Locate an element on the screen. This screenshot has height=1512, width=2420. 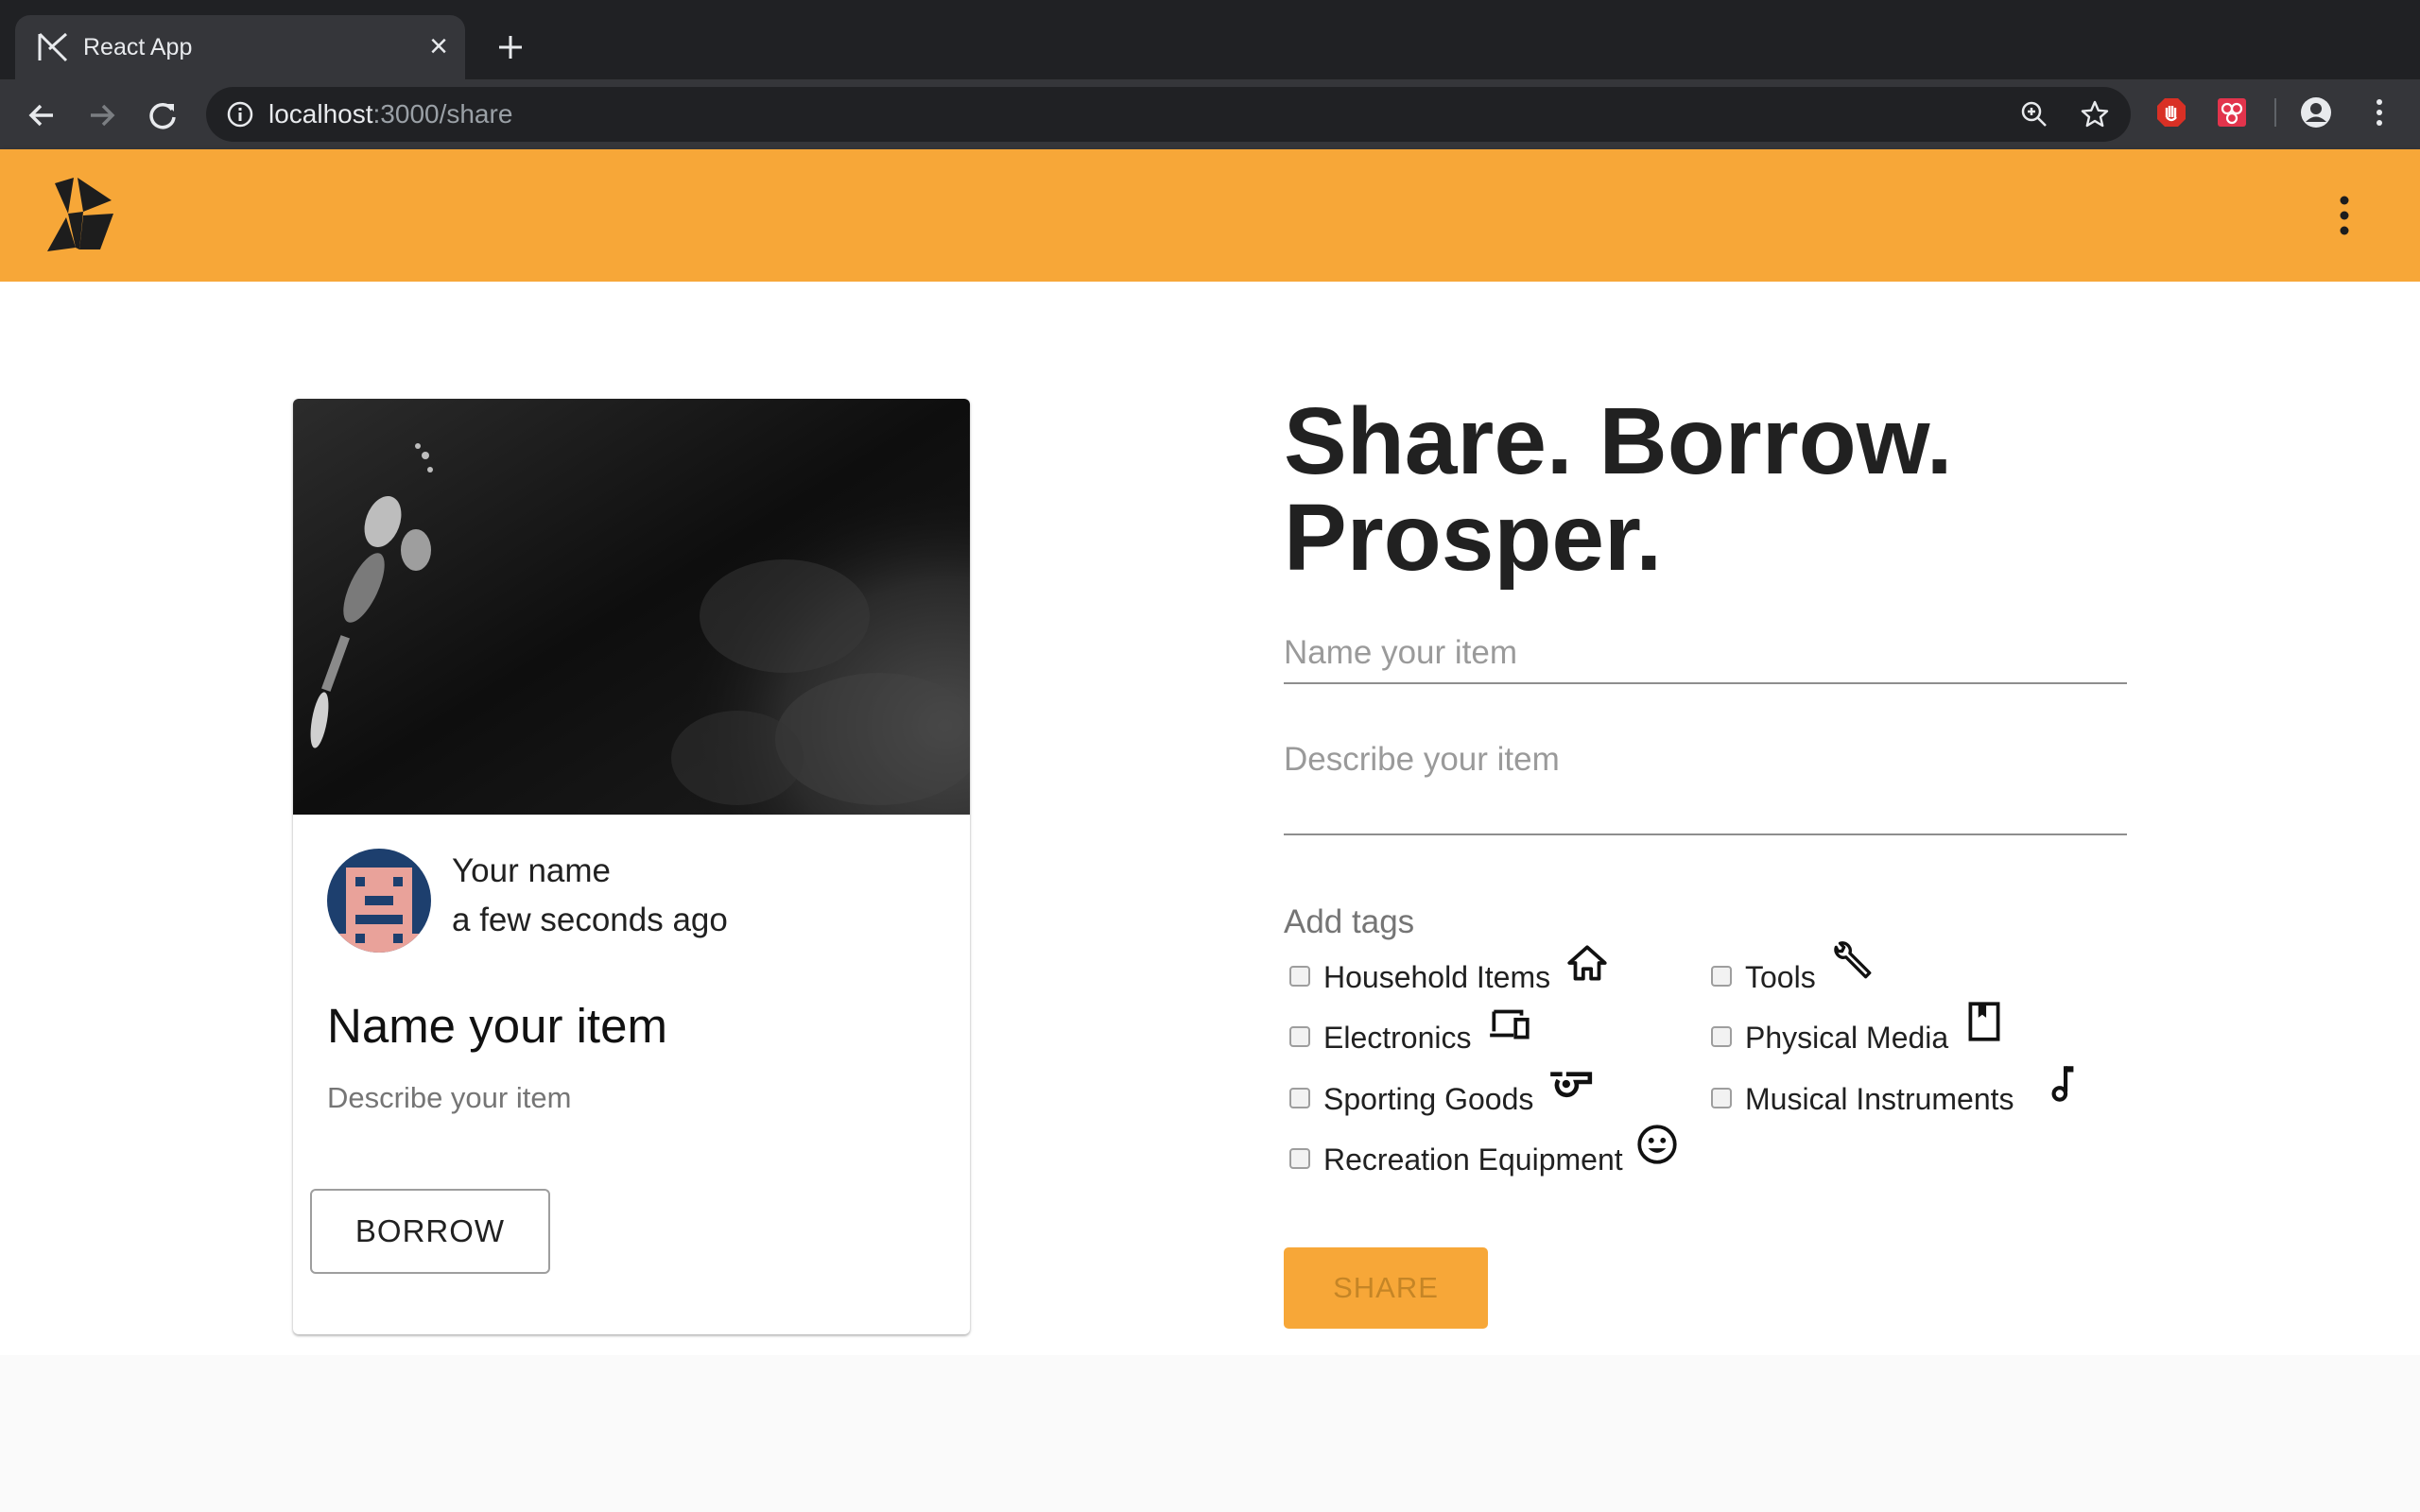
tags-label: Add tags is located at coordinates (1349, 921).